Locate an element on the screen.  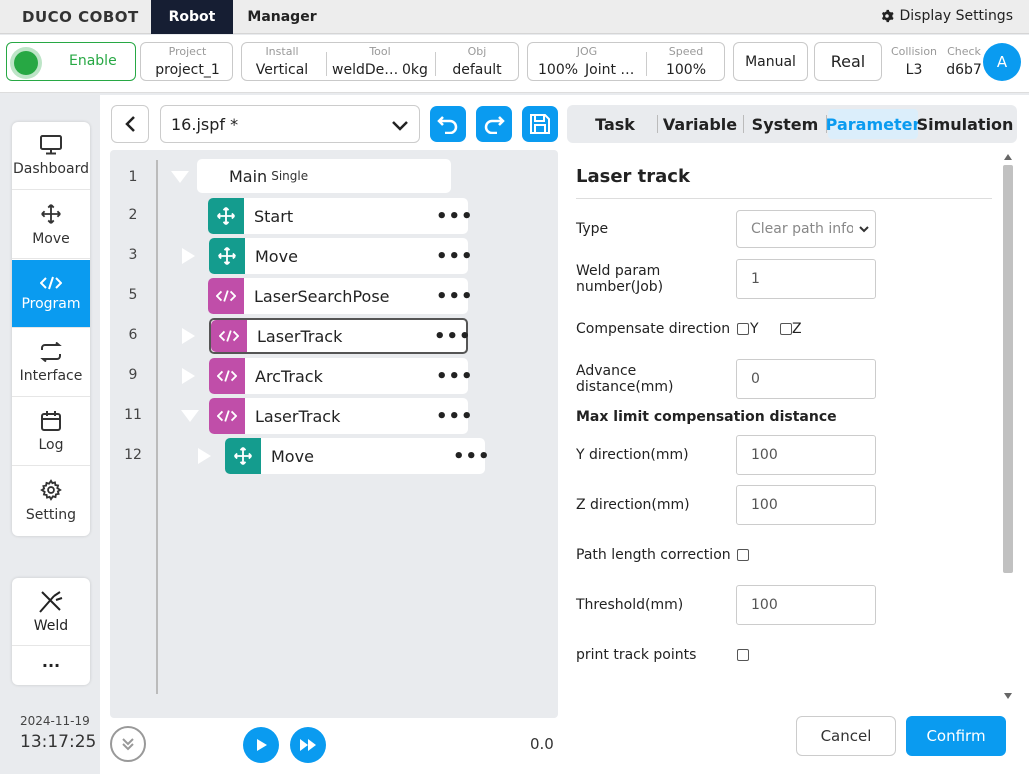
jog-label: JOG is located at coordinates (587, 51).